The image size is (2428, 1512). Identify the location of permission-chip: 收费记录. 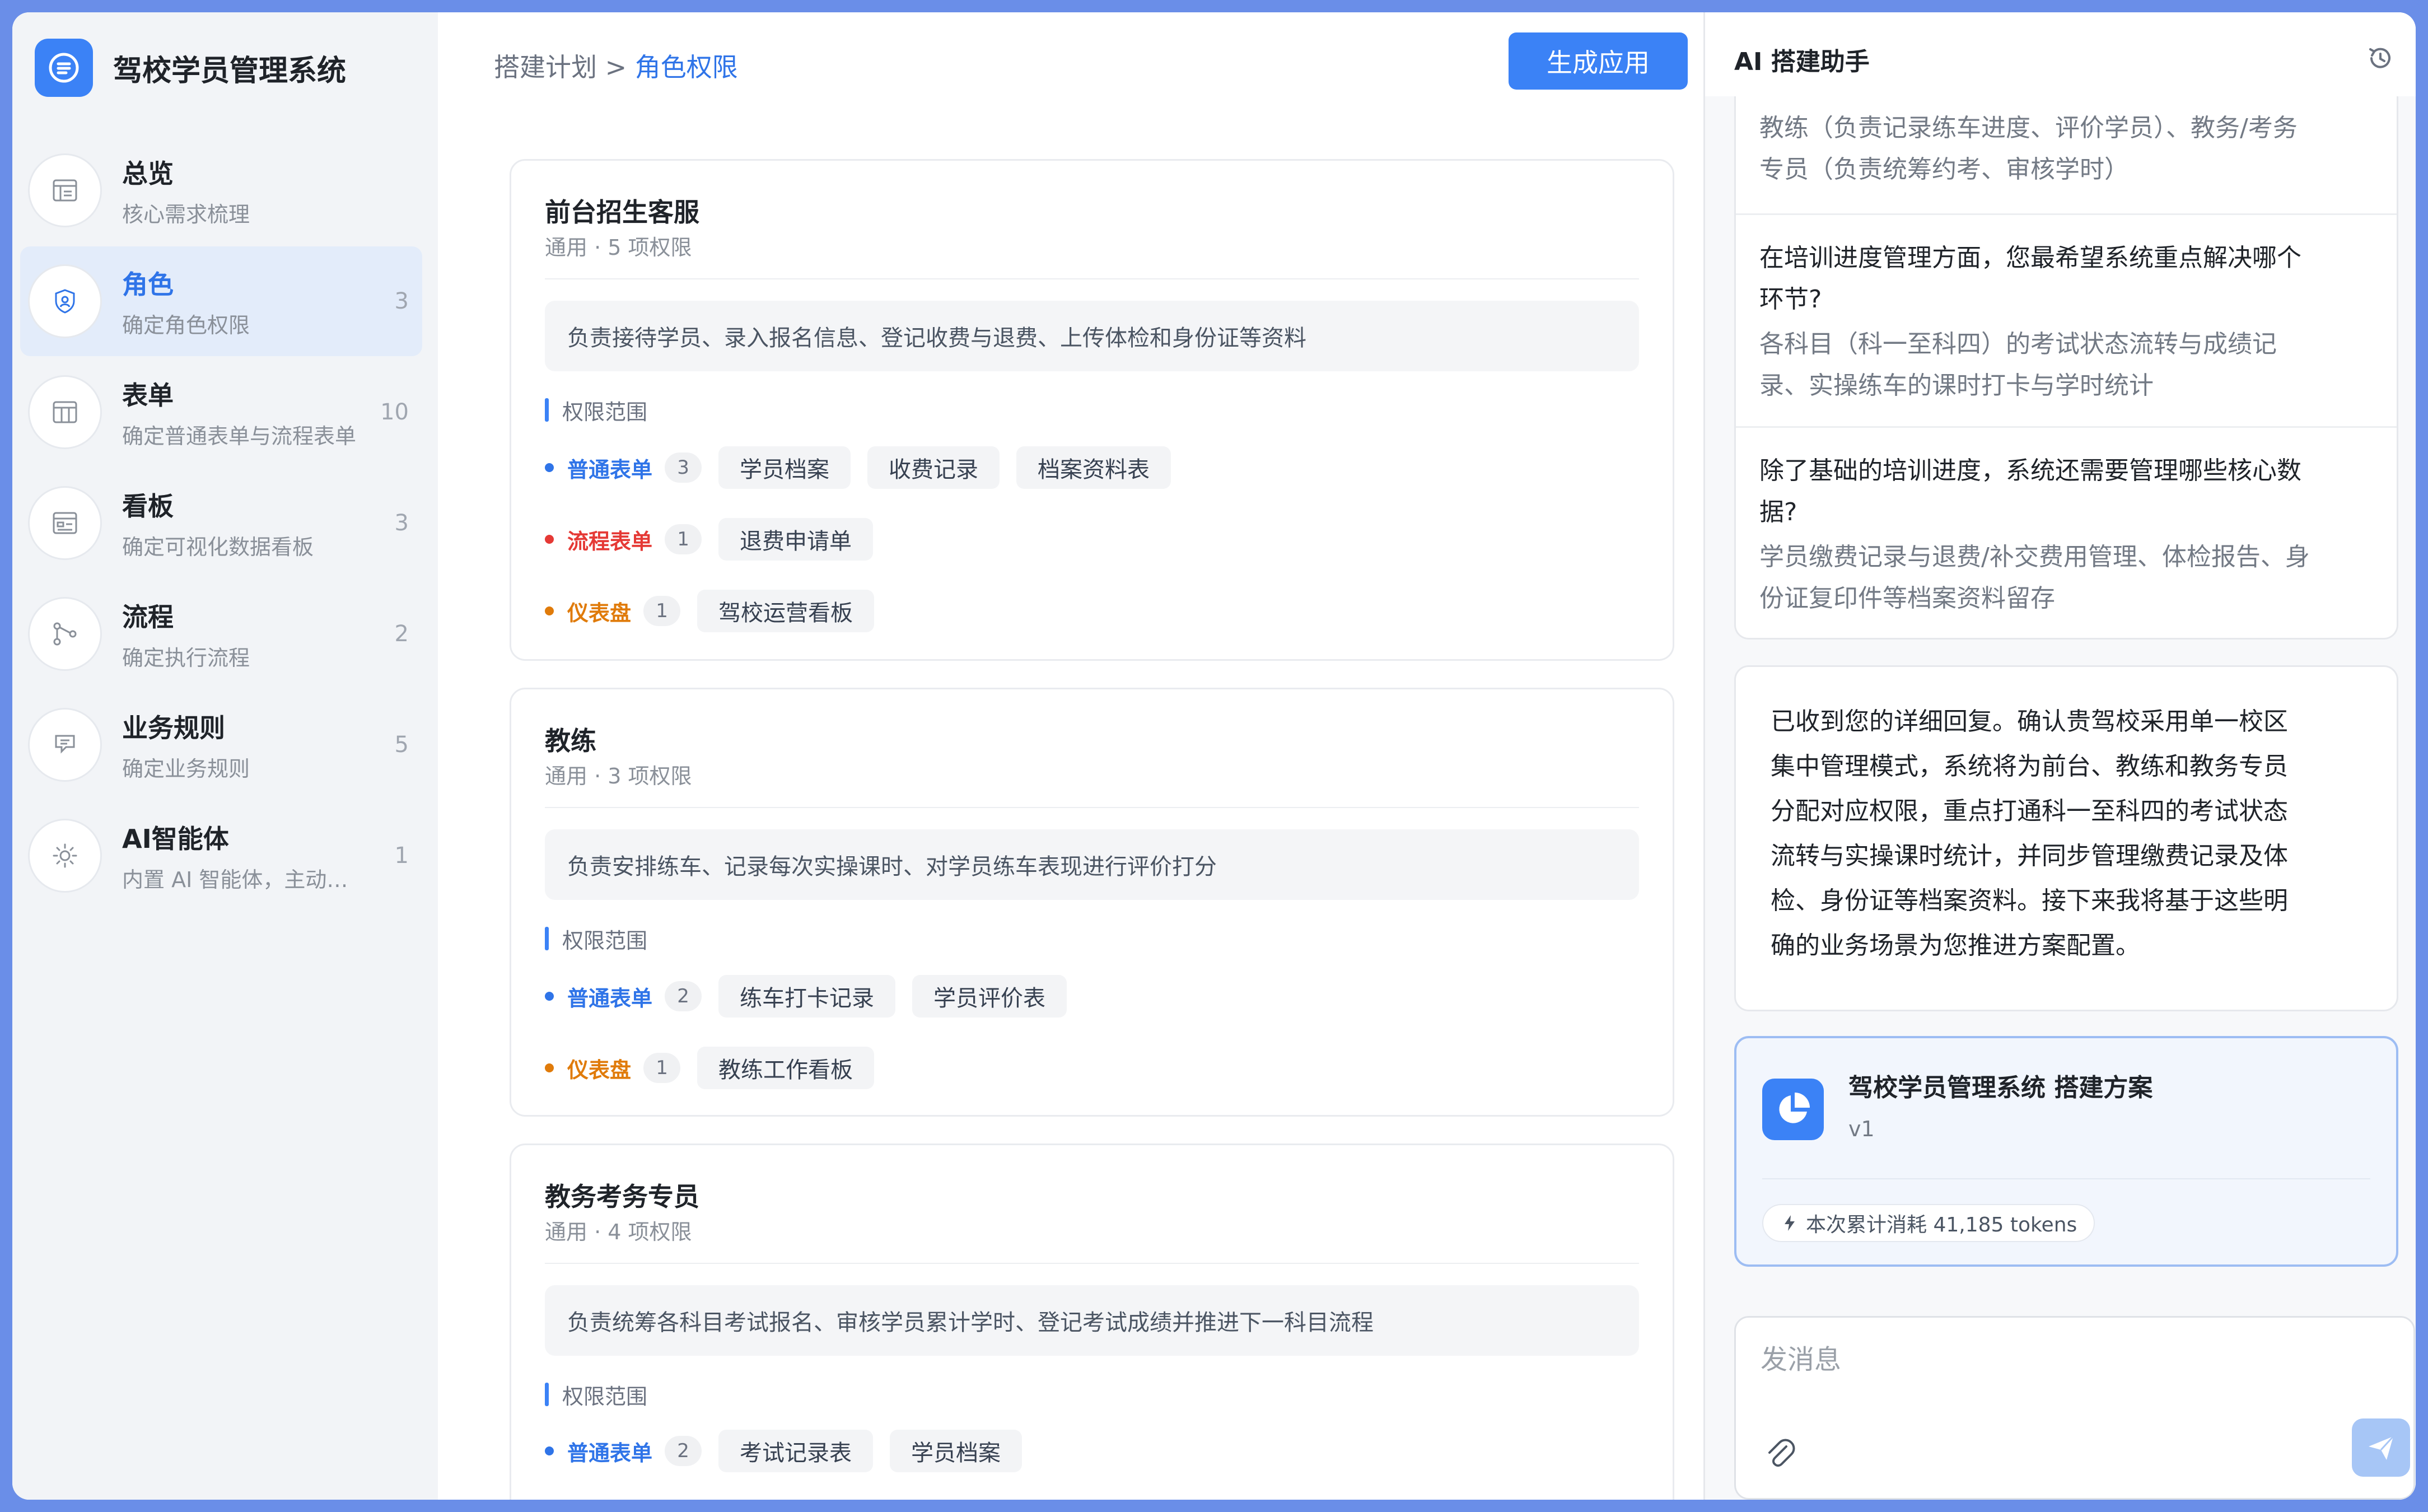
(934, 468).